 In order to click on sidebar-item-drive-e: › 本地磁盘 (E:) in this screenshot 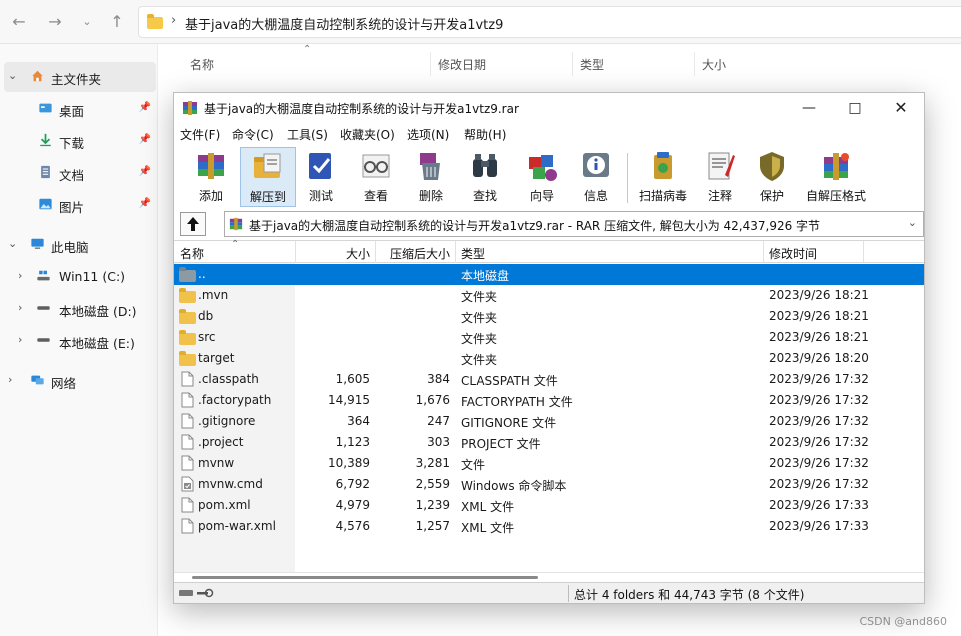, I will do `click(78, 341)`.